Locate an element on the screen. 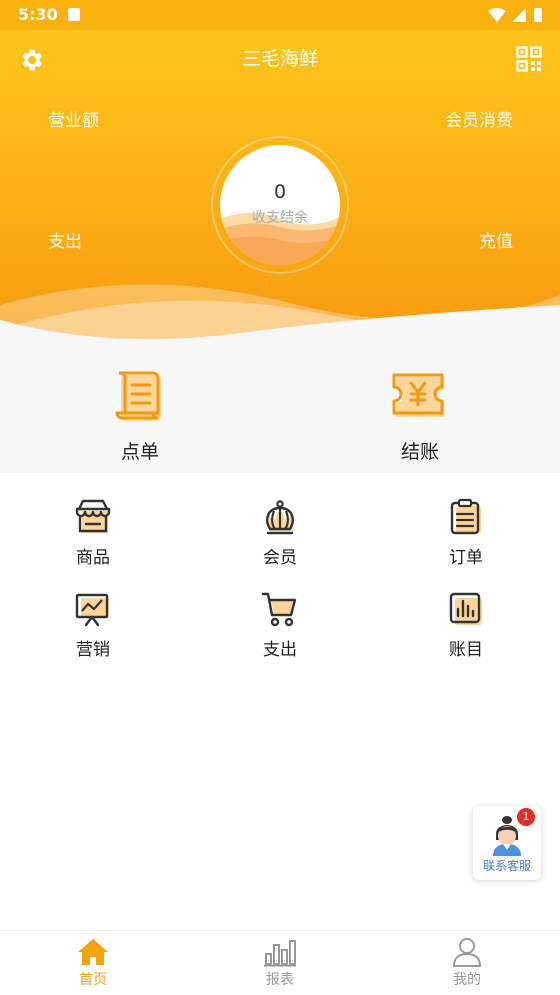 The width and height of the screenshot is (560, 995). cart-icon is located at coordinates (279, 609).